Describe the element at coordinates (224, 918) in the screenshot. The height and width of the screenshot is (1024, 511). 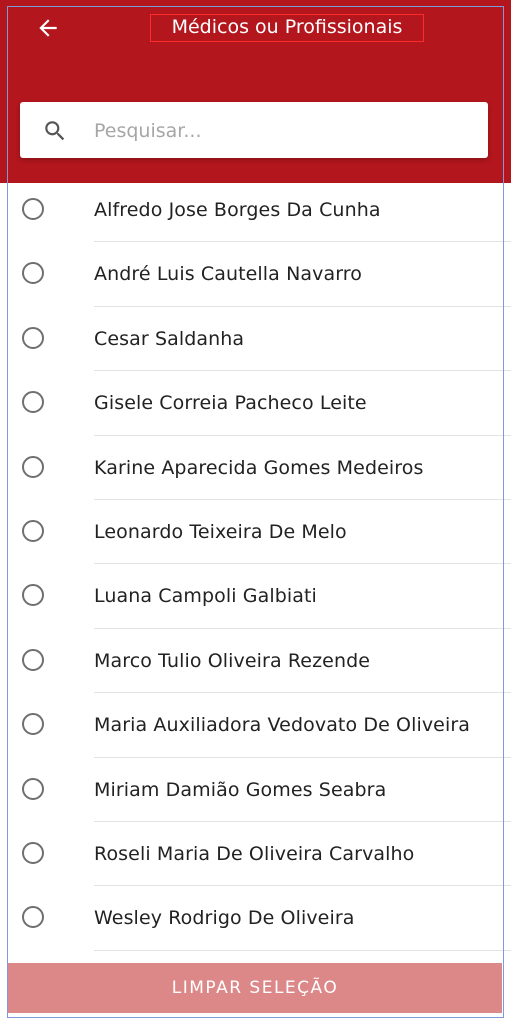
I see `list-item-label: Wesley Rodrigo De Oliveira` at that location.